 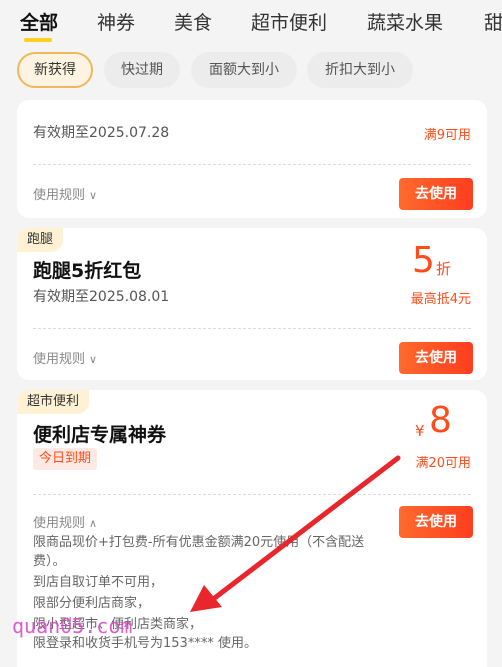 What do you see at coordinates (443, 463) in the screenshot?
I see `coupon-condition: 满20可用` at bounding box center [443, 463].